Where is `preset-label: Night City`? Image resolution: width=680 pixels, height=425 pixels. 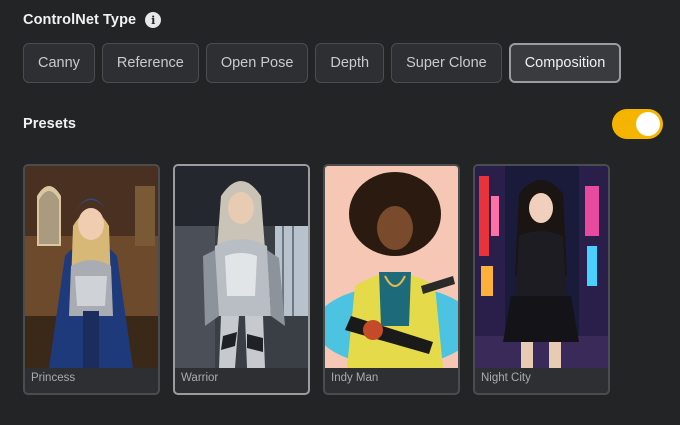 preset-label: Night City is located at coordinates (506, 378).